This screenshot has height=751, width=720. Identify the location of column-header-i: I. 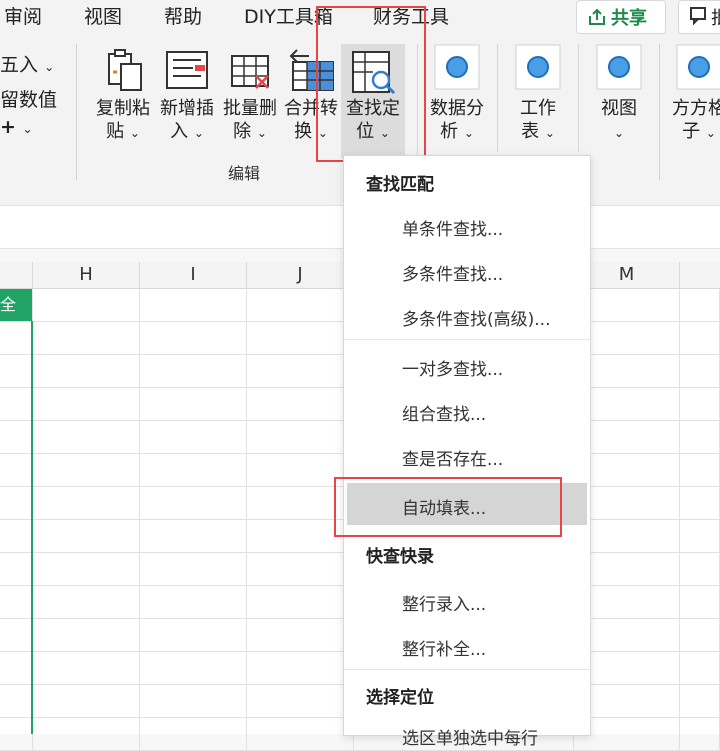
(193, 275).